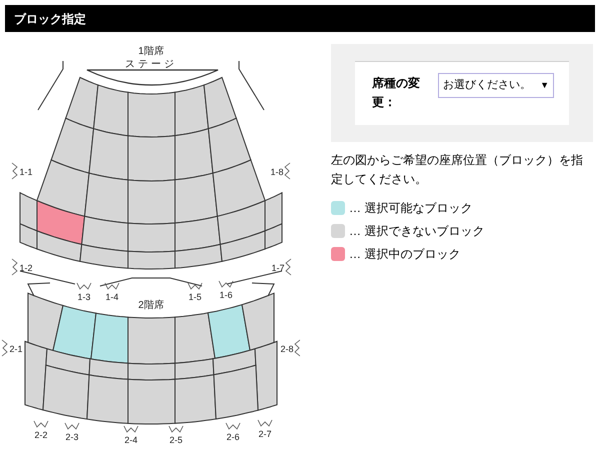 Image resolution: width=600 pixels, height=471 pixels. I want to click on door-label: 1-7, so click(278, 268).